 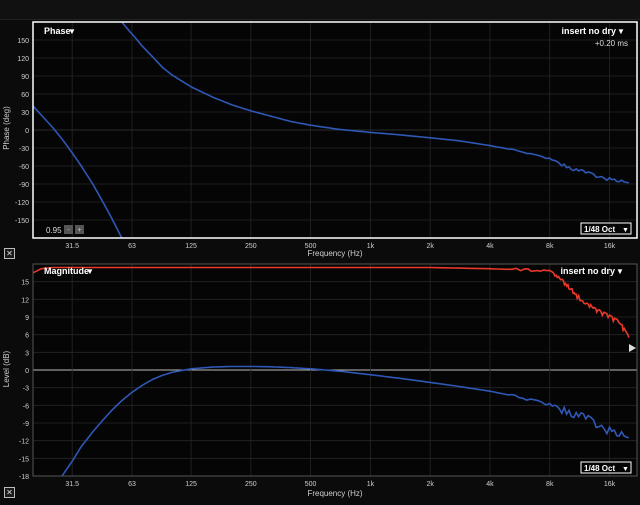 What do you see at coordinates (625, 469) in the screenshot?
I see `magnitude-smoothing-dropdown-icon: ▼` at bounding box center [625, 469].